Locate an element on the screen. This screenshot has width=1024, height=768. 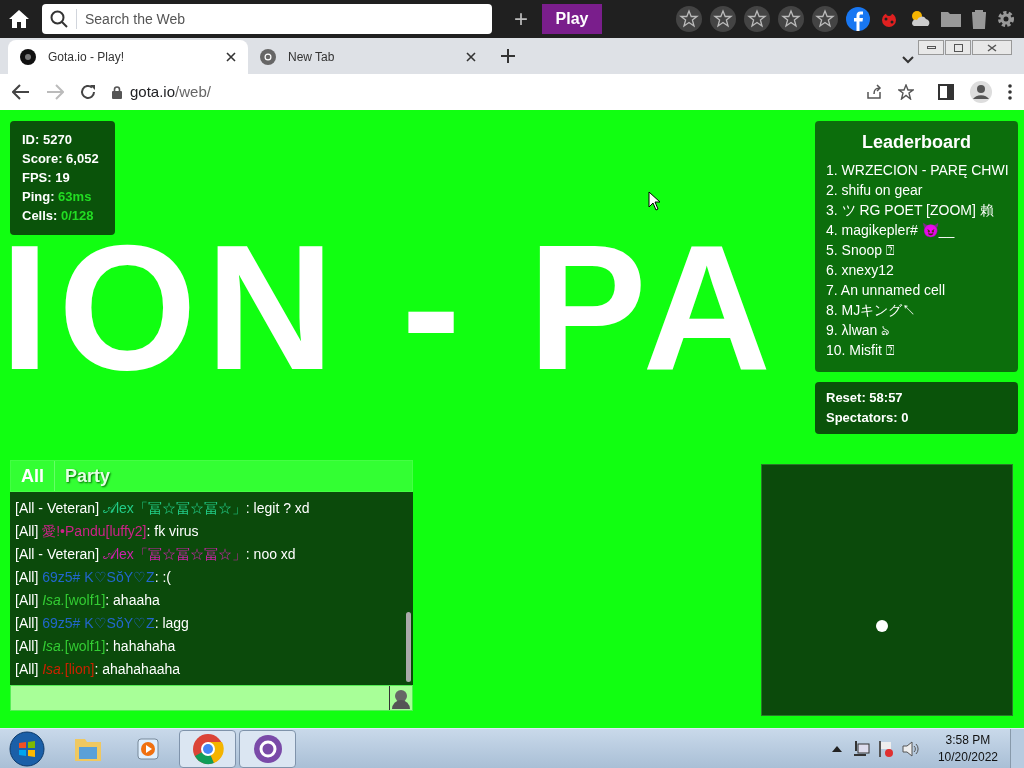
home-icon is located at coordinates (19, 19).